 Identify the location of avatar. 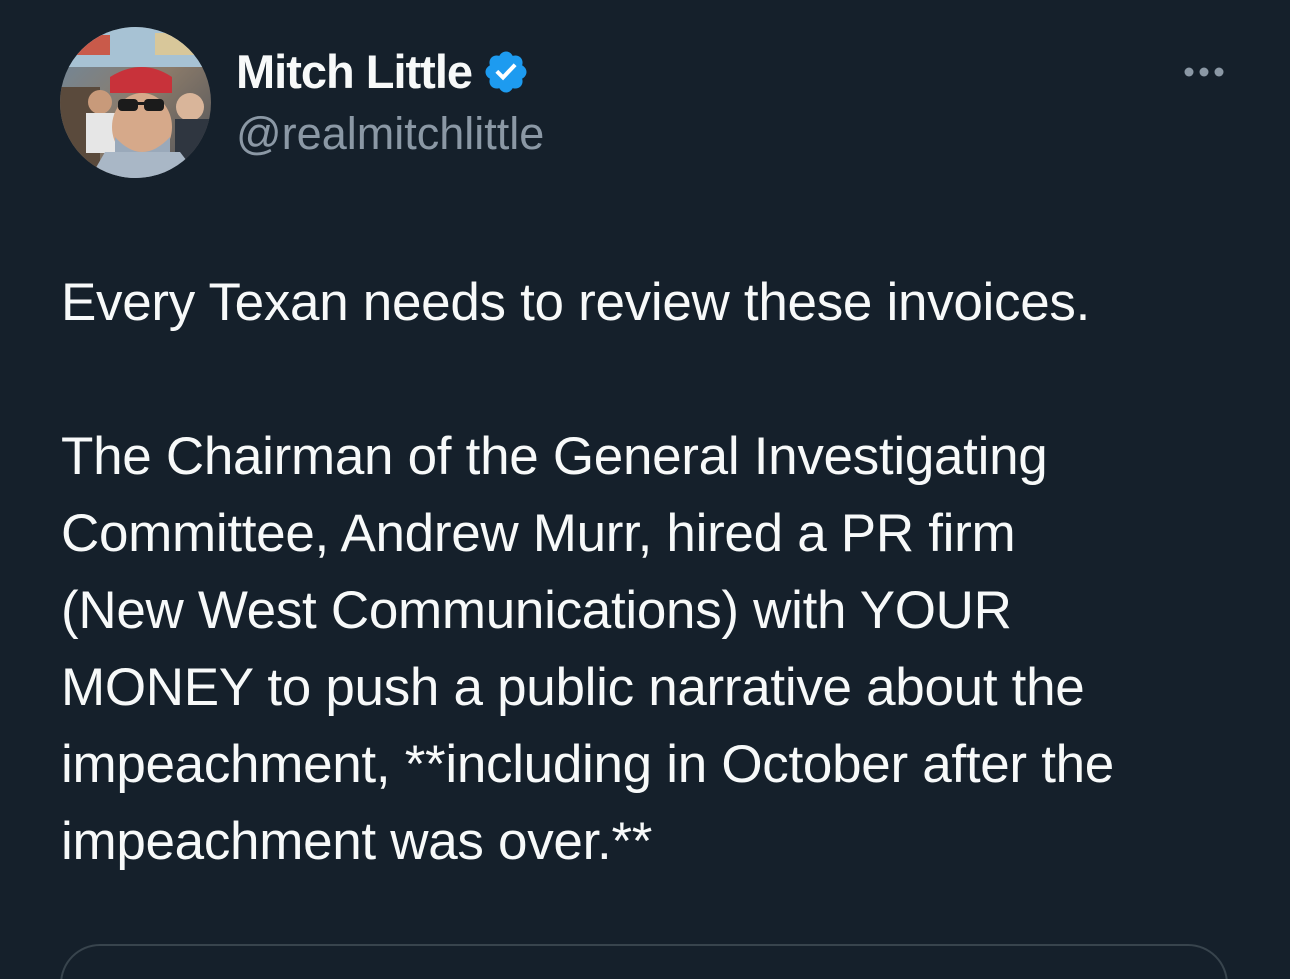
(135, 102).